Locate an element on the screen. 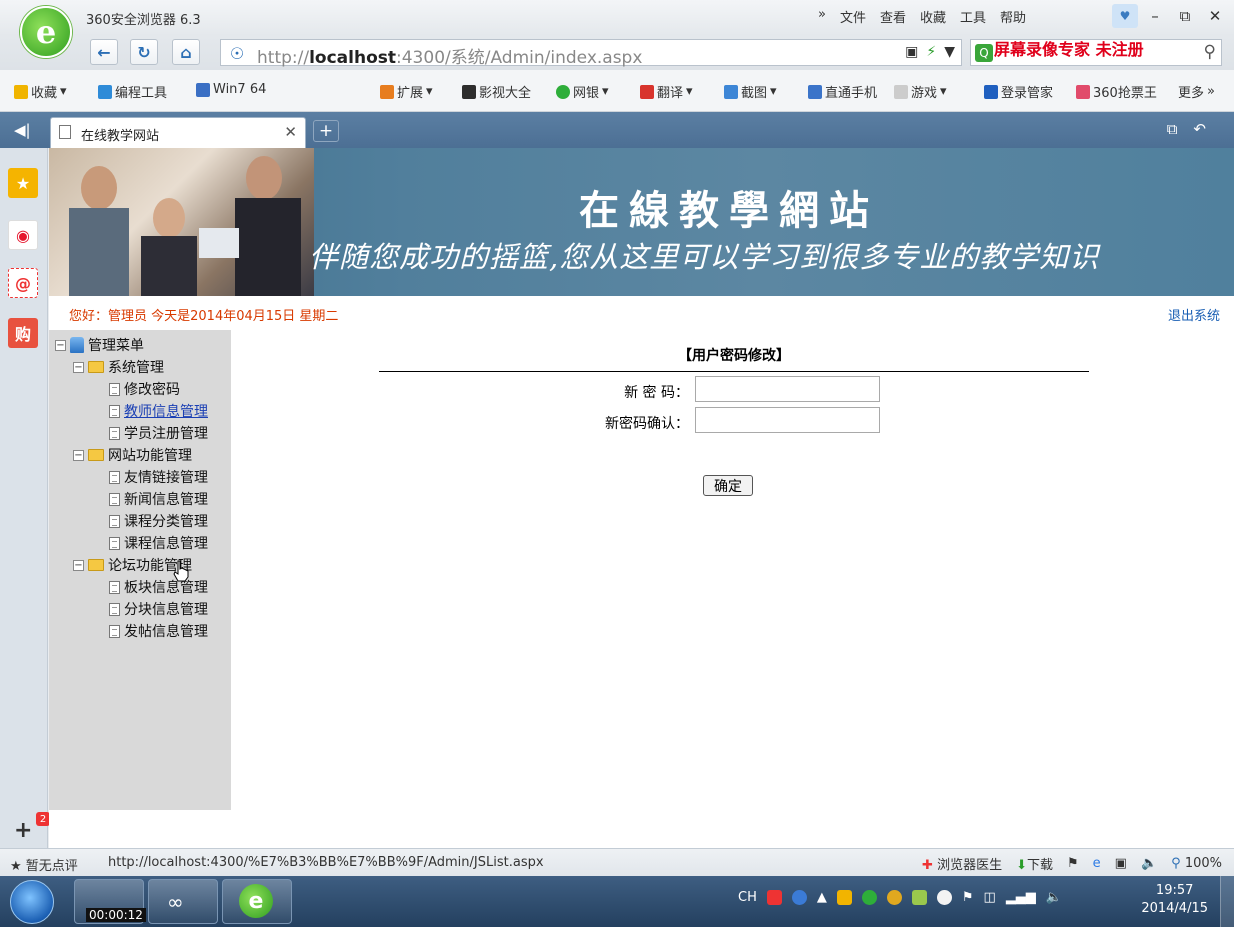  fav-movies: 影视大全 is located at coordinates (496, 91).